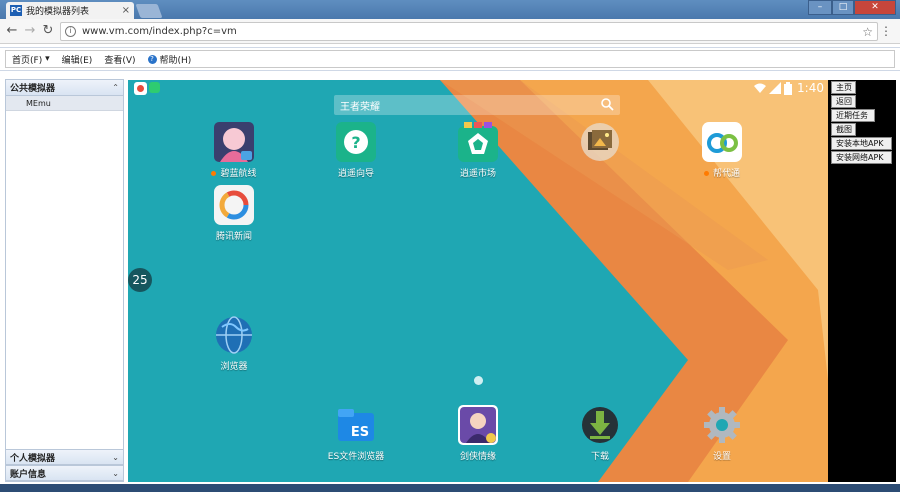  What do you see at coordinates (861, 157) in the screenshot?
I see `install-network-apk-button: 安装网络APK` at bounding box center [861, 157].